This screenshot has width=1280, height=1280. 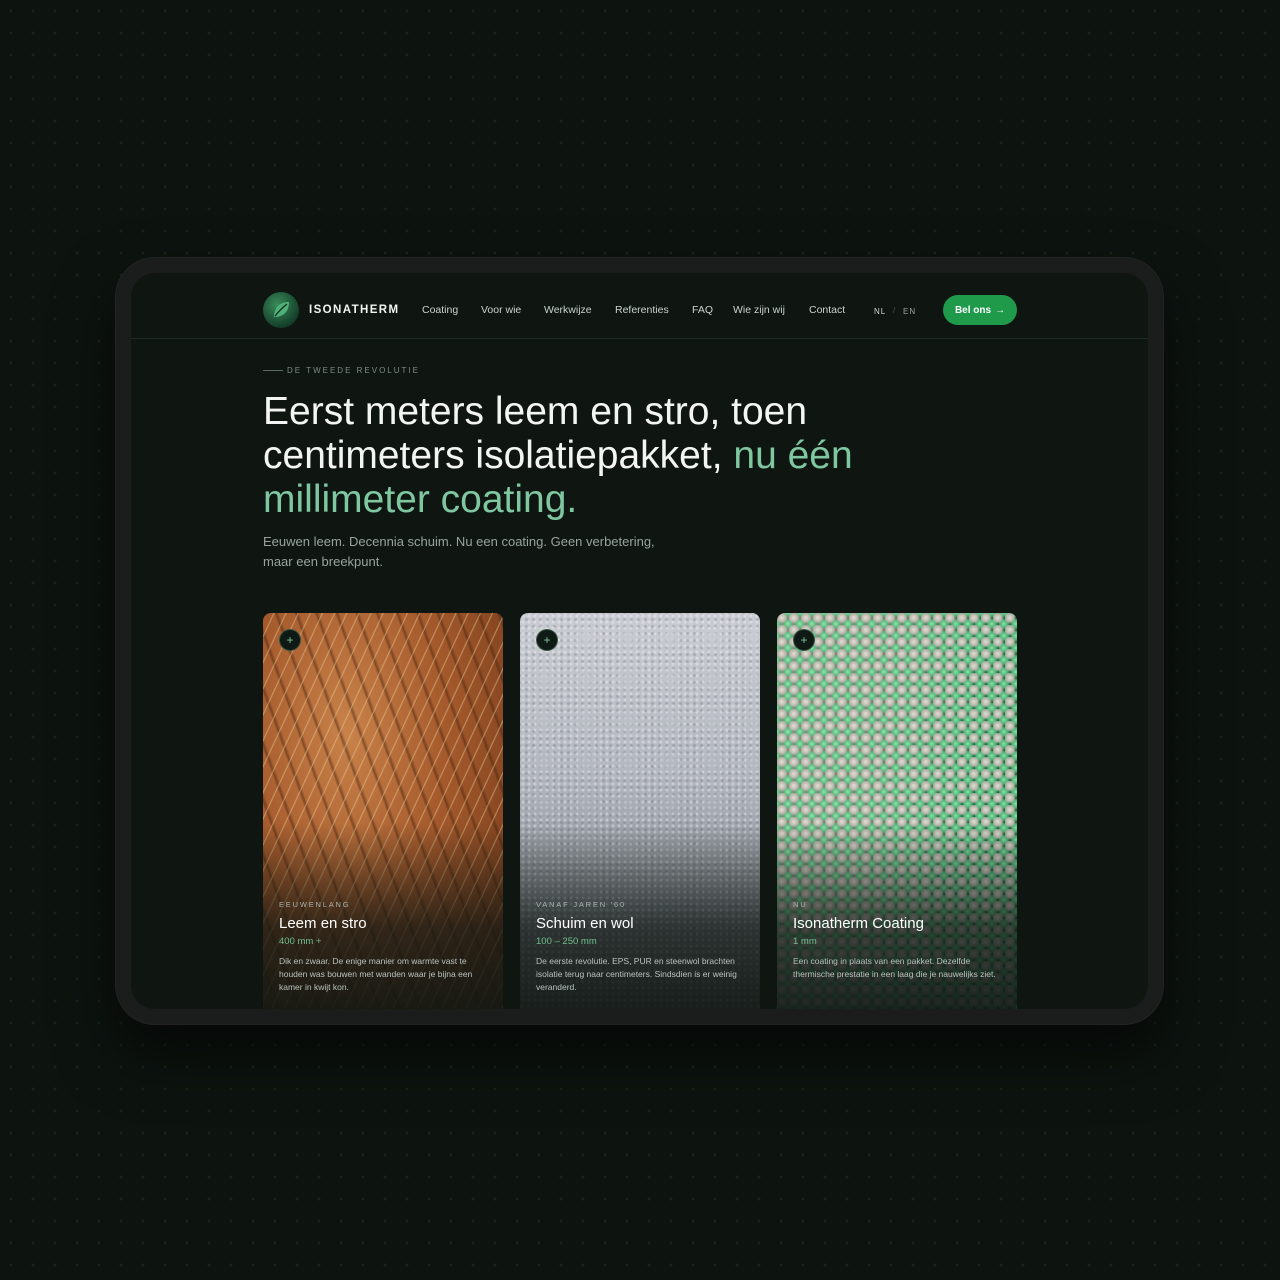 I want to click on card-title: Isonatherm Coating, so click(x=858, y=923).